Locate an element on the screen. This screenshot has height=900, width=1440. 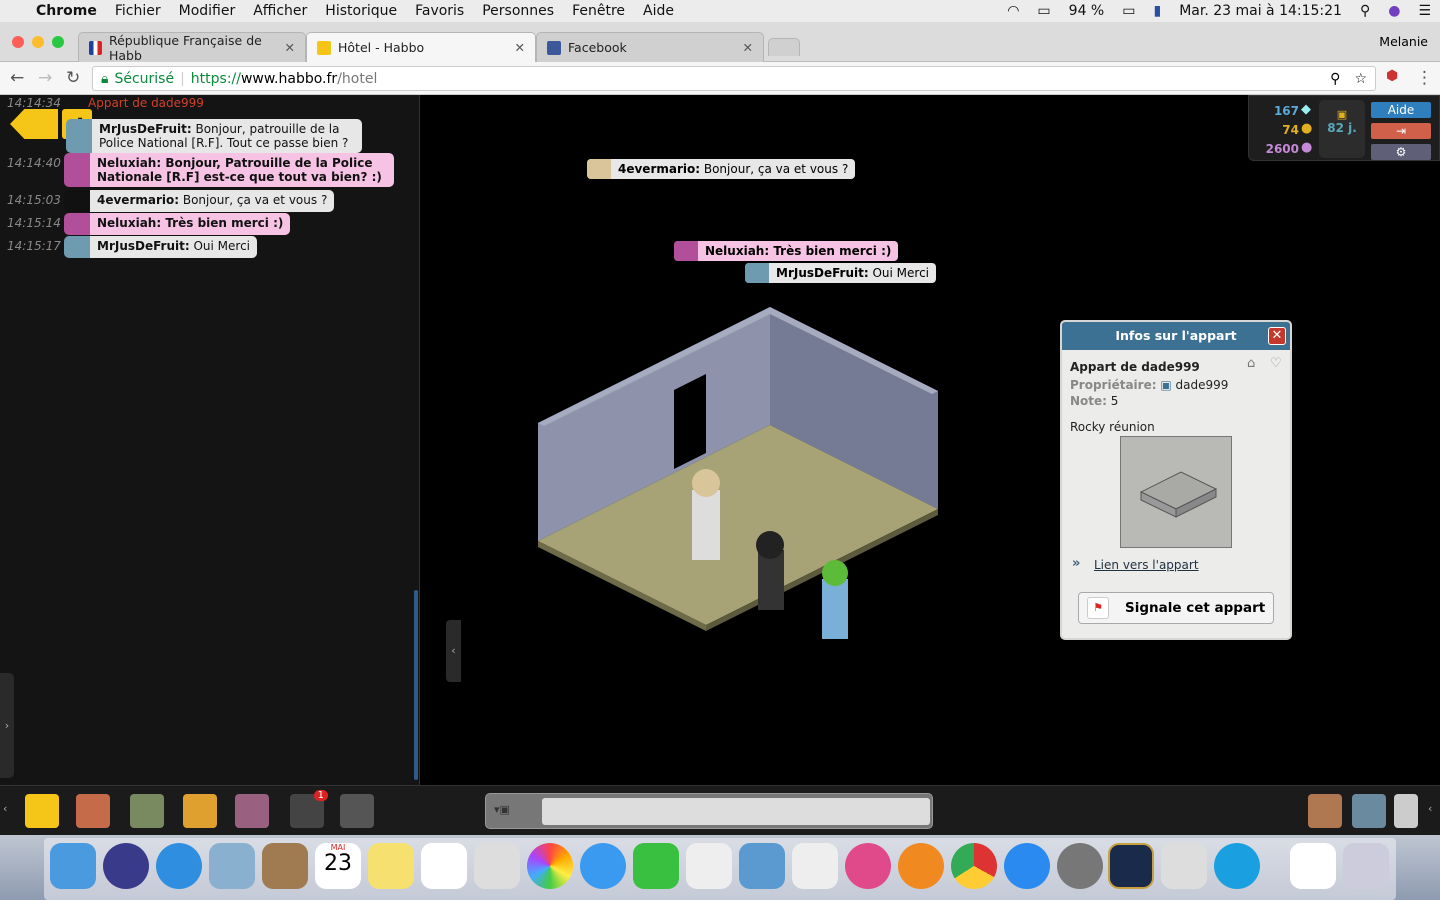
menu-fenetre: Fenêtre is located at coordinates (598, 11).